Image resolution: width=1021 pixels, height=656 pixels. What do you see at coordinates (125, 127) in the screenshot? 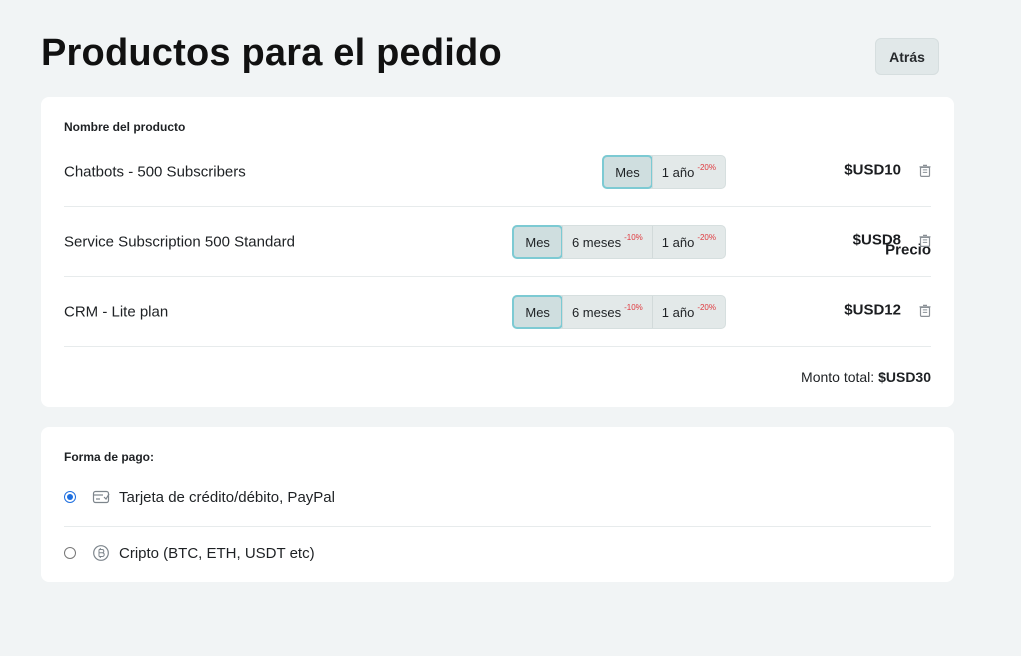
I see `column-header-name: Nombre del producto` at bounding box center [125, 127].